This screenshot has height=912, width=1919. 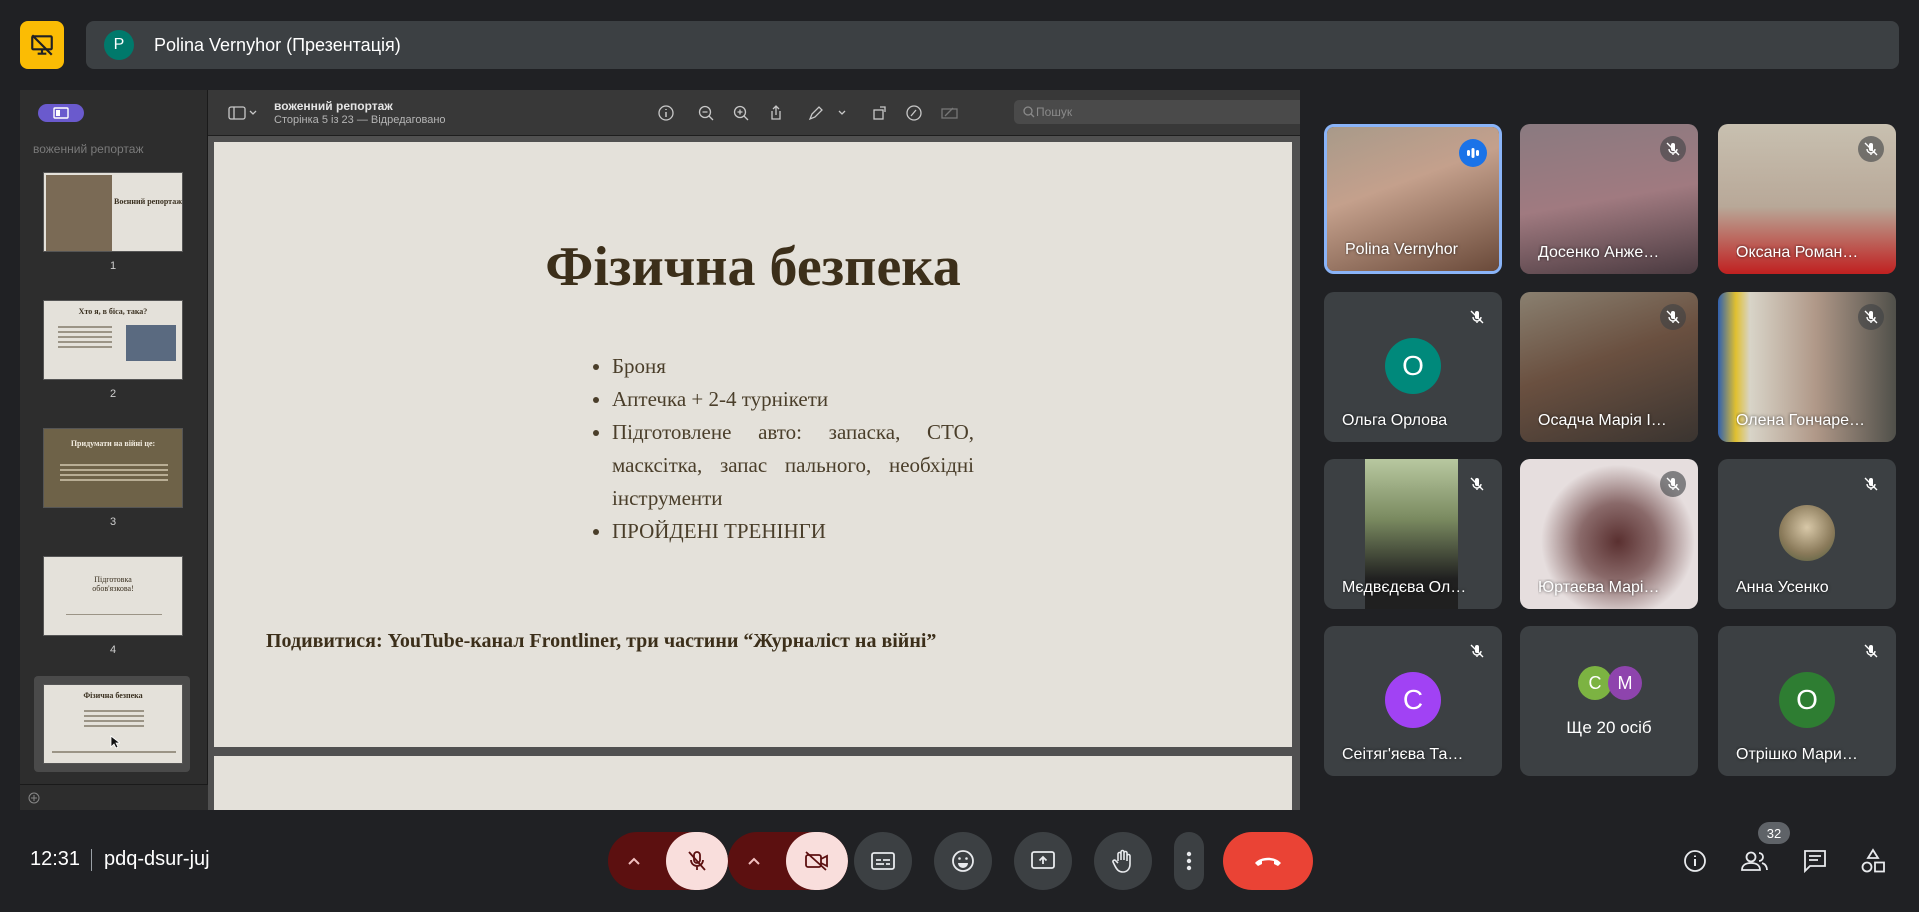 I want to click on emoji-icon, so click(x=963, y=861).